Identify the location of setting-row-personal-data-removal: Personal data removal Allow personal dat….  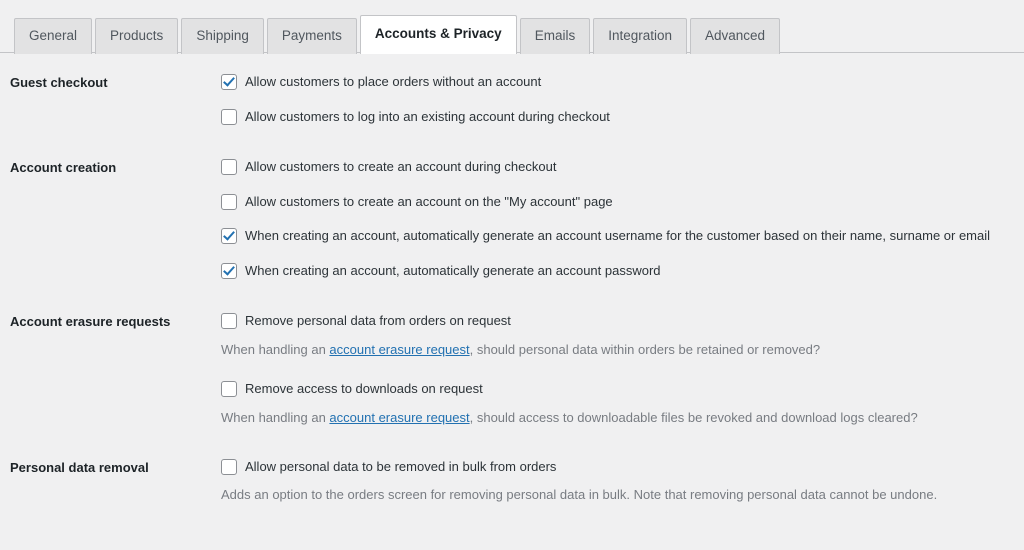
(512, 481).